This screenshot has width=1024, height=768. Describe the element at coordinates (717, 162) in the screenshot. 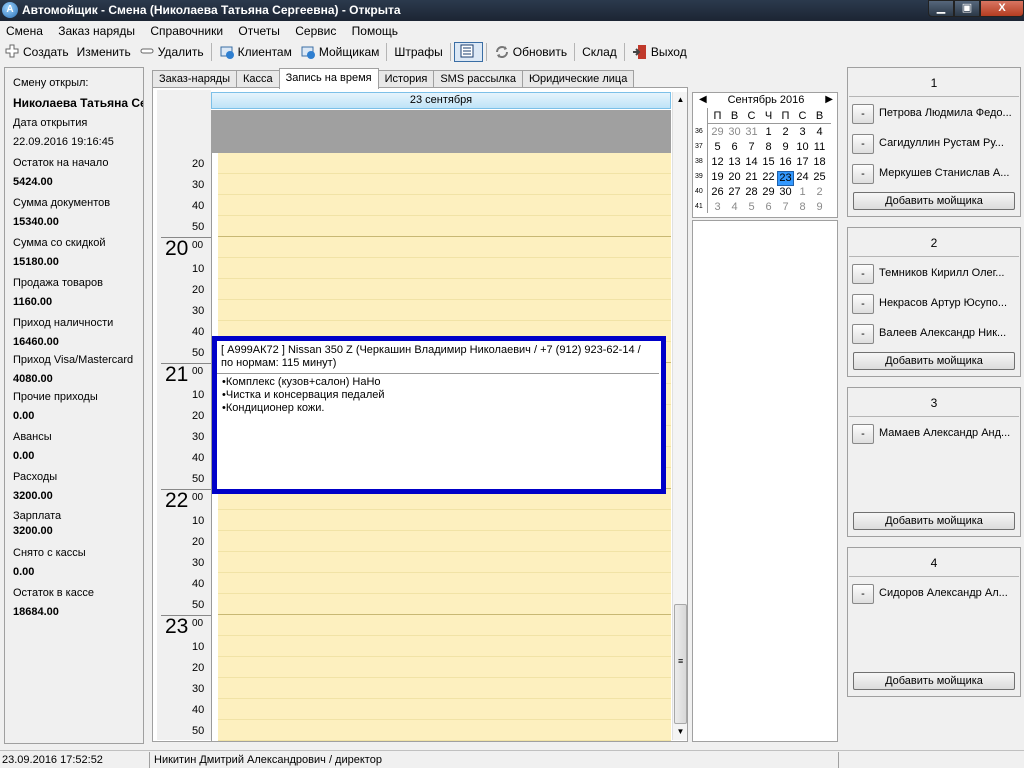

I see `calendar-day: 12` at that location.